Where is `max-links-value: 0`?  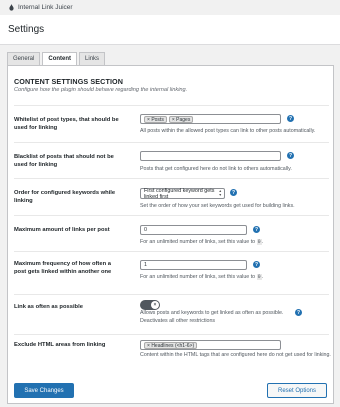 max-links-value: 0 is located at coordinates (145, 230).